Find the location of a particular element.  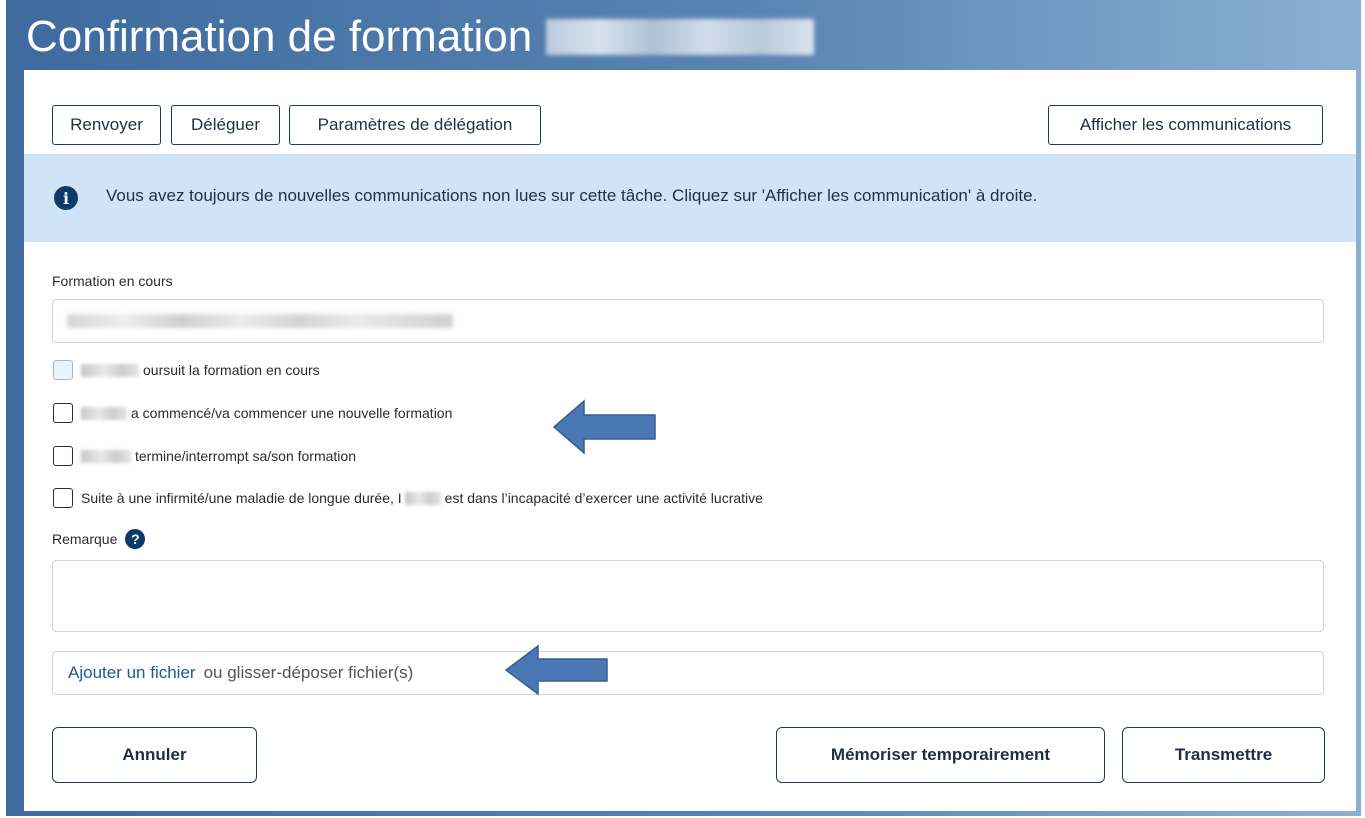

page-title: Confirmation de formation is located at coordinates (420, 37).